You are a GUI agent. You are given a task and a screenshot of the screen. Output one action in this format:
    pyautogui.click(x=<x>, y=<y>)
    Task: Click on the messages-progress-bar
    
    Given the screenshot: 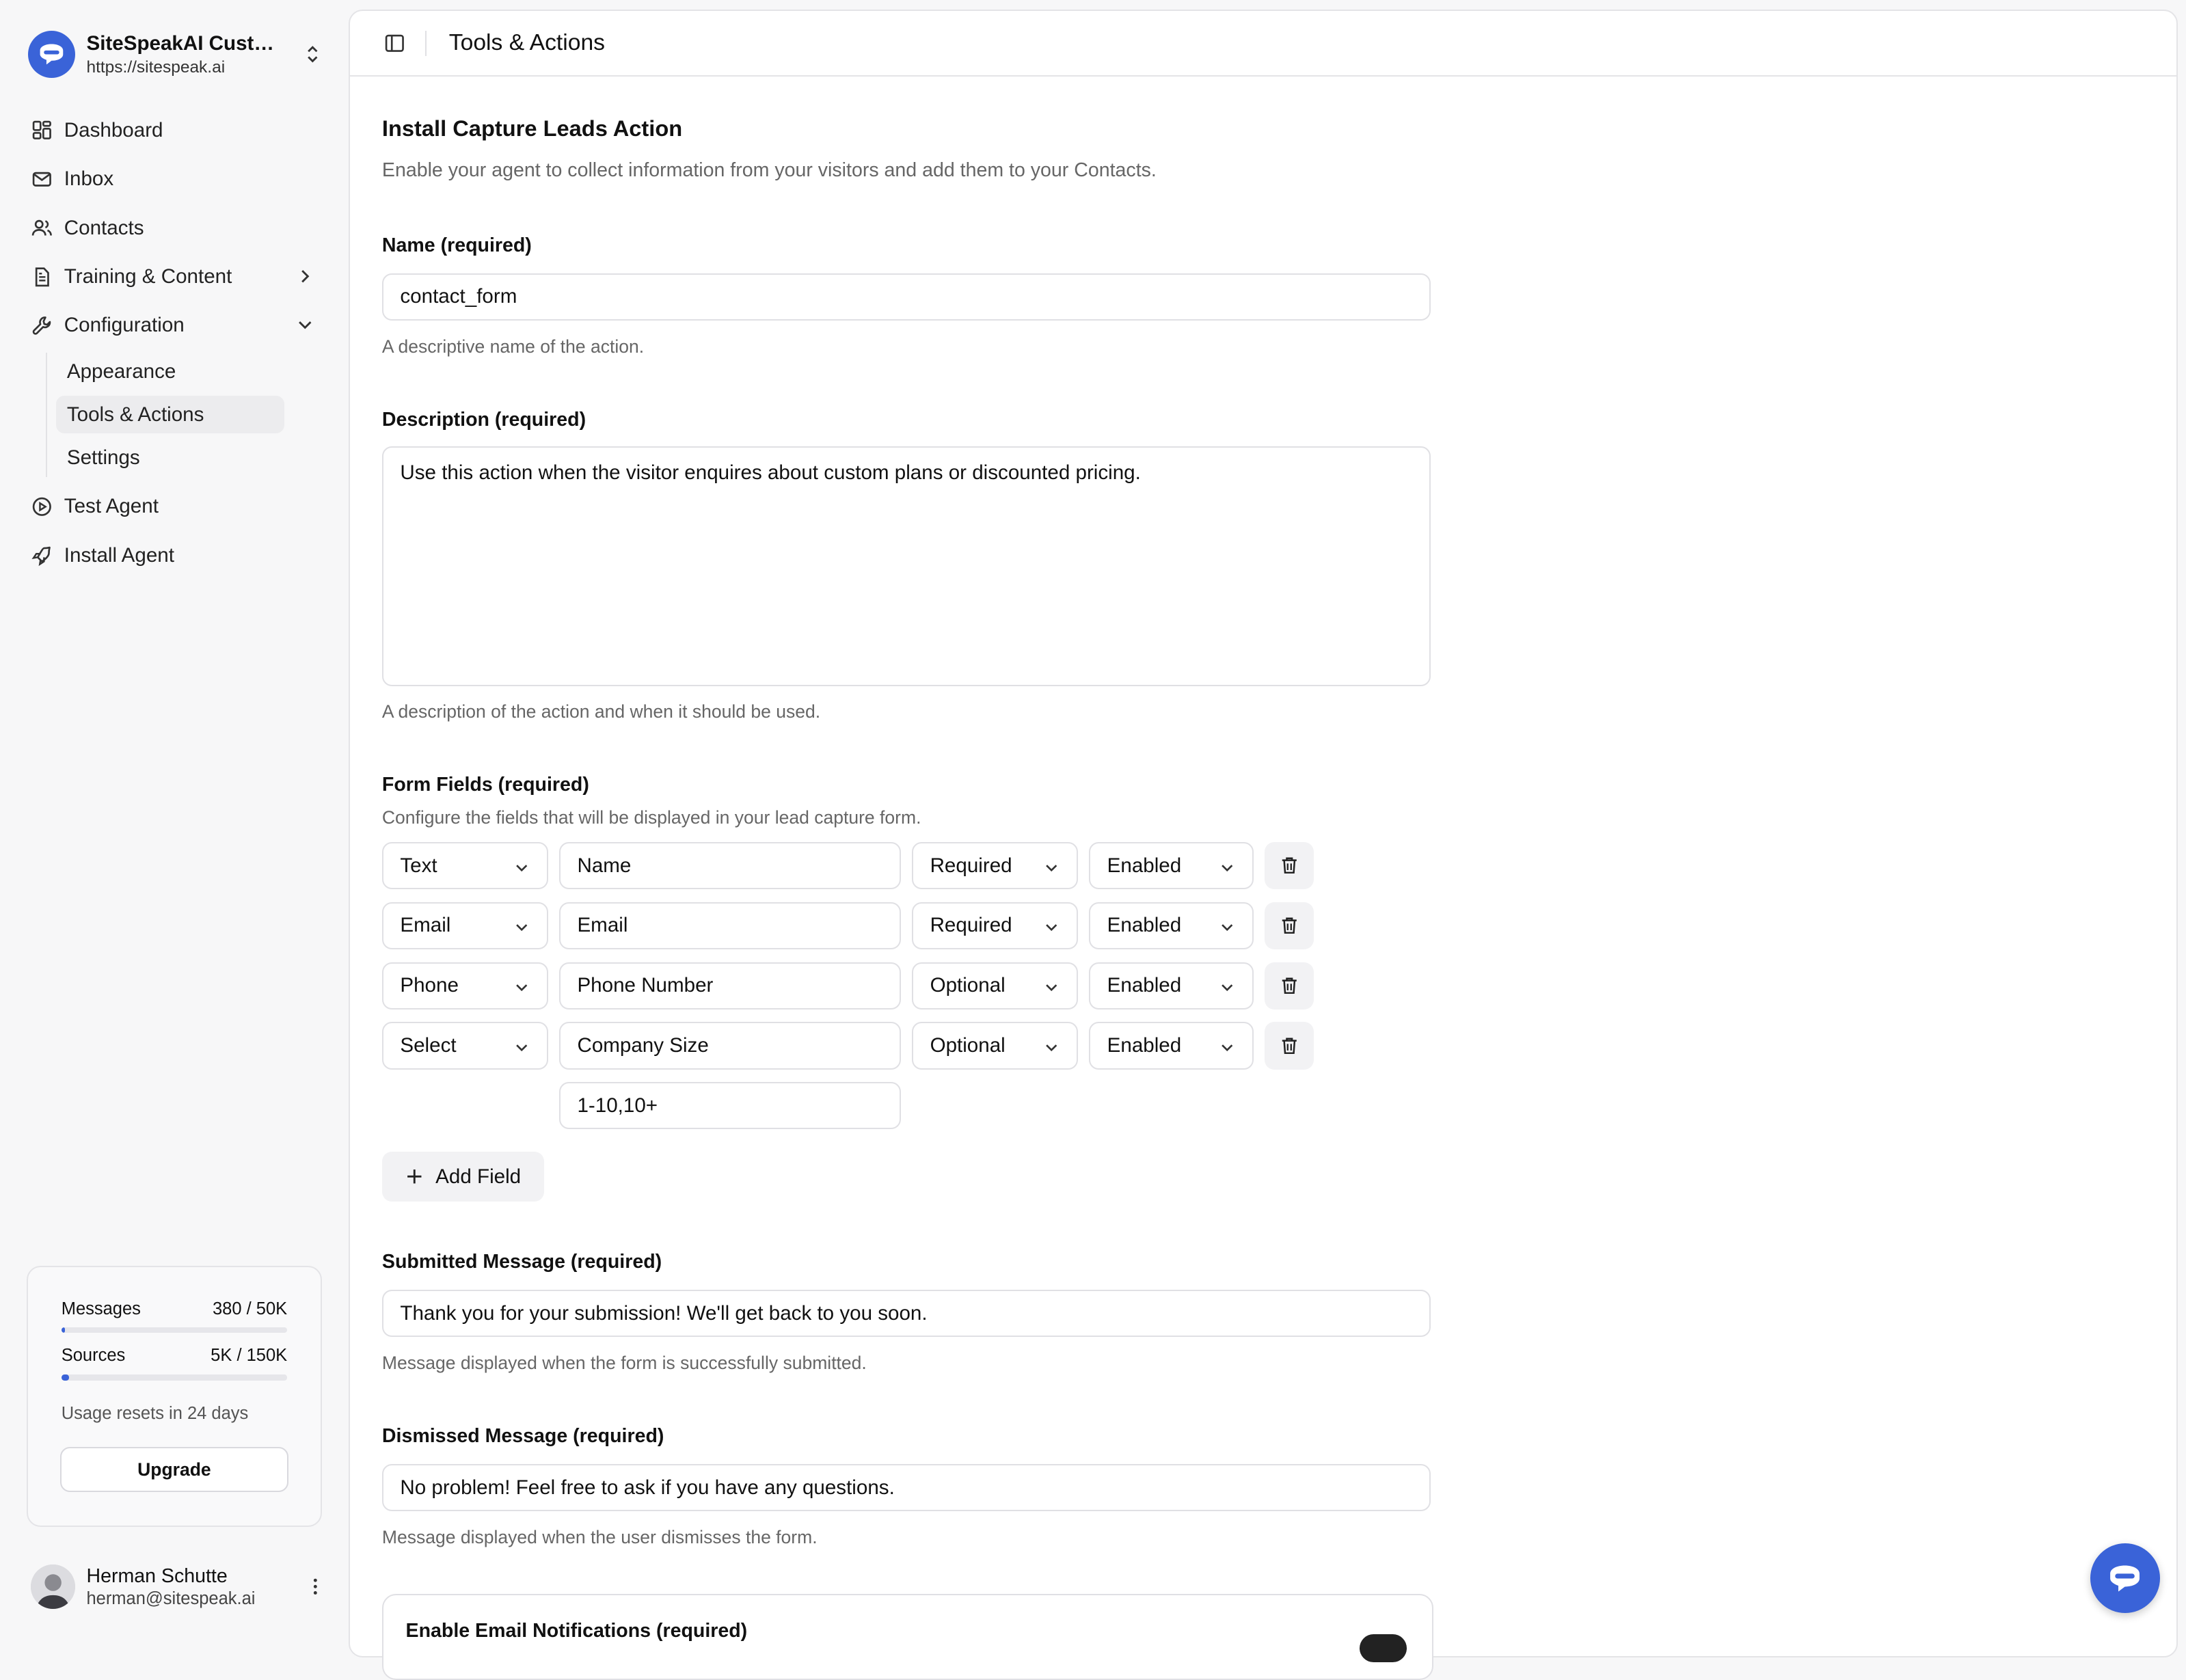 What is the action you would take?
    pyautogui.click(x=174, y=1330)
    